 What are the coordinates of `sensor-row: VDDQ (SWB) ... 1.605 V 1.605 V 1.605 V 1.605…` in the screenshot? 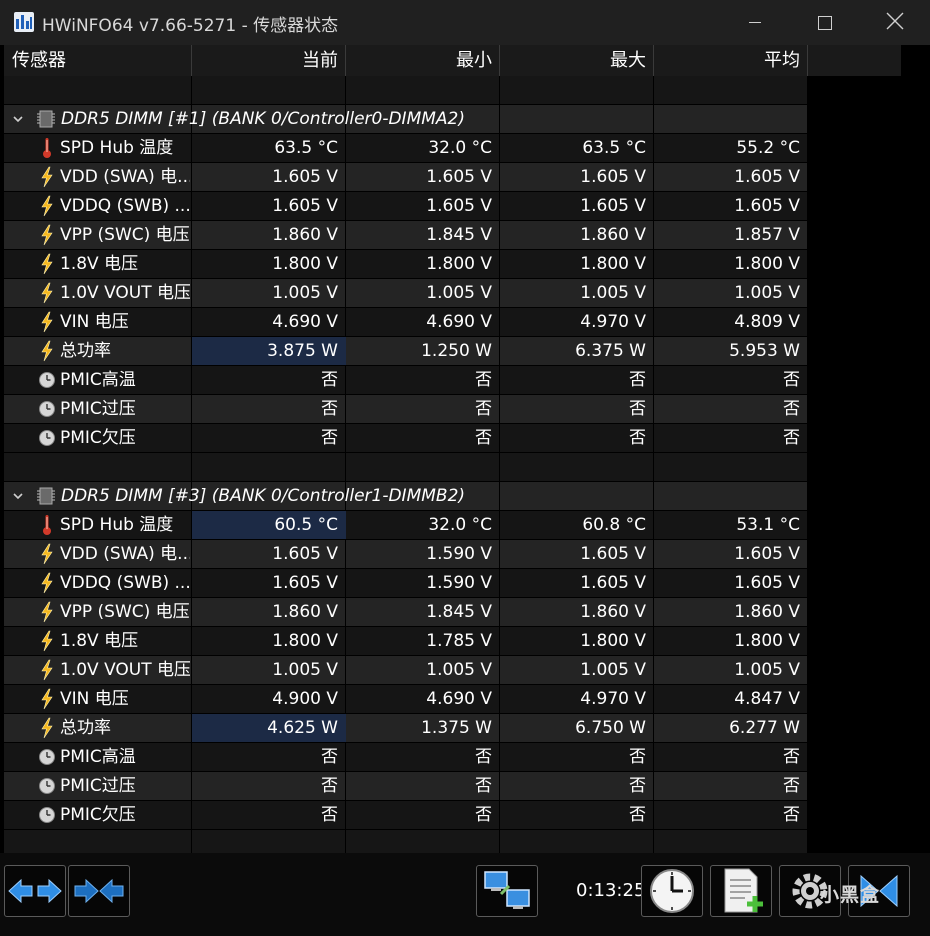 It's located at (406, 206).